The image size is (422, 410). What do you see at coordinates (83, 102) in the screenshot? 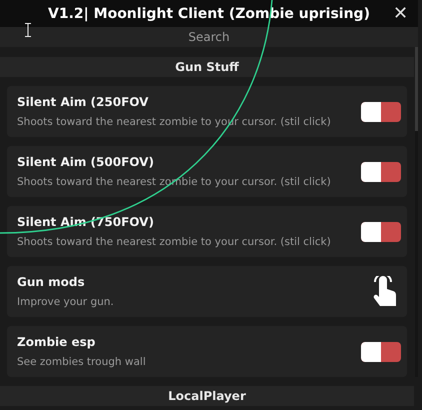
I see `option-name: Silent Aim (250FOV` at bounding box center [83, 102].